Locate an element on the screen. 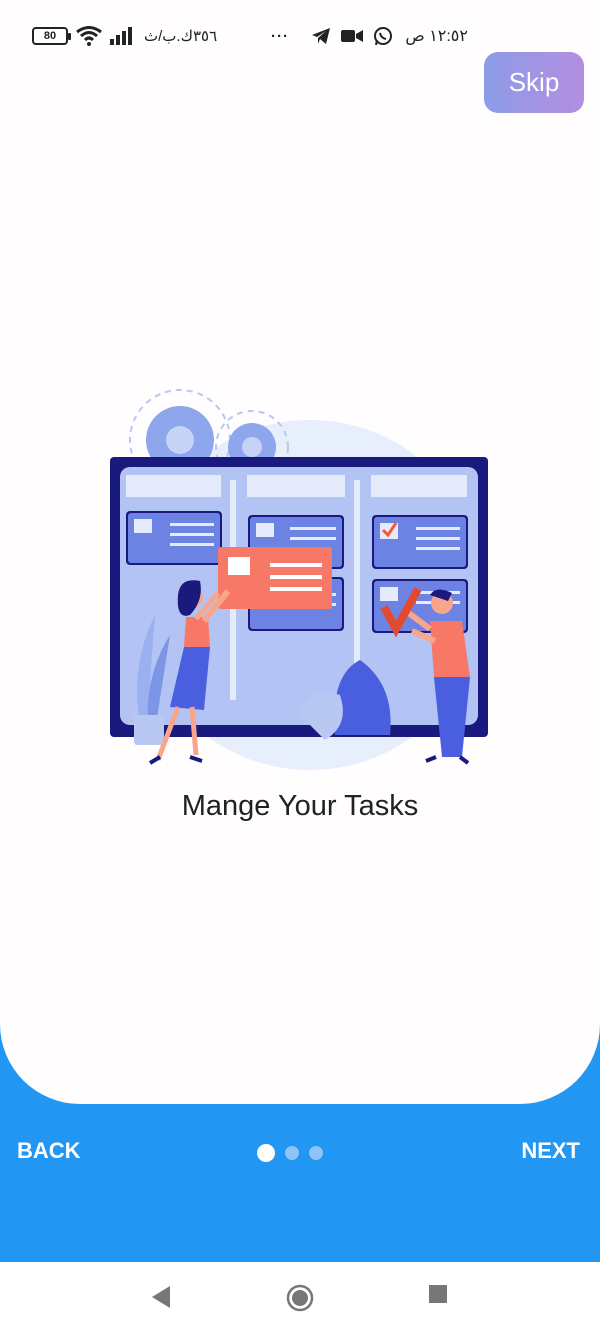 The height and width of the screenshot is (1333, 600). page-indicator is located at coordinates (290, 1153).